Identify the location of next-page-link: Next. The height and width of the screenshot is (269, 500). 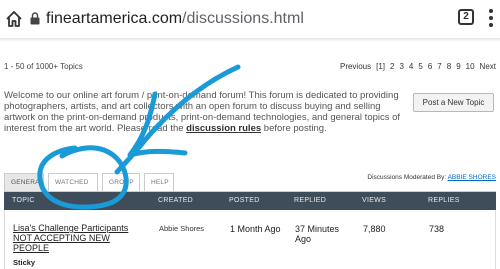
(488, 66).